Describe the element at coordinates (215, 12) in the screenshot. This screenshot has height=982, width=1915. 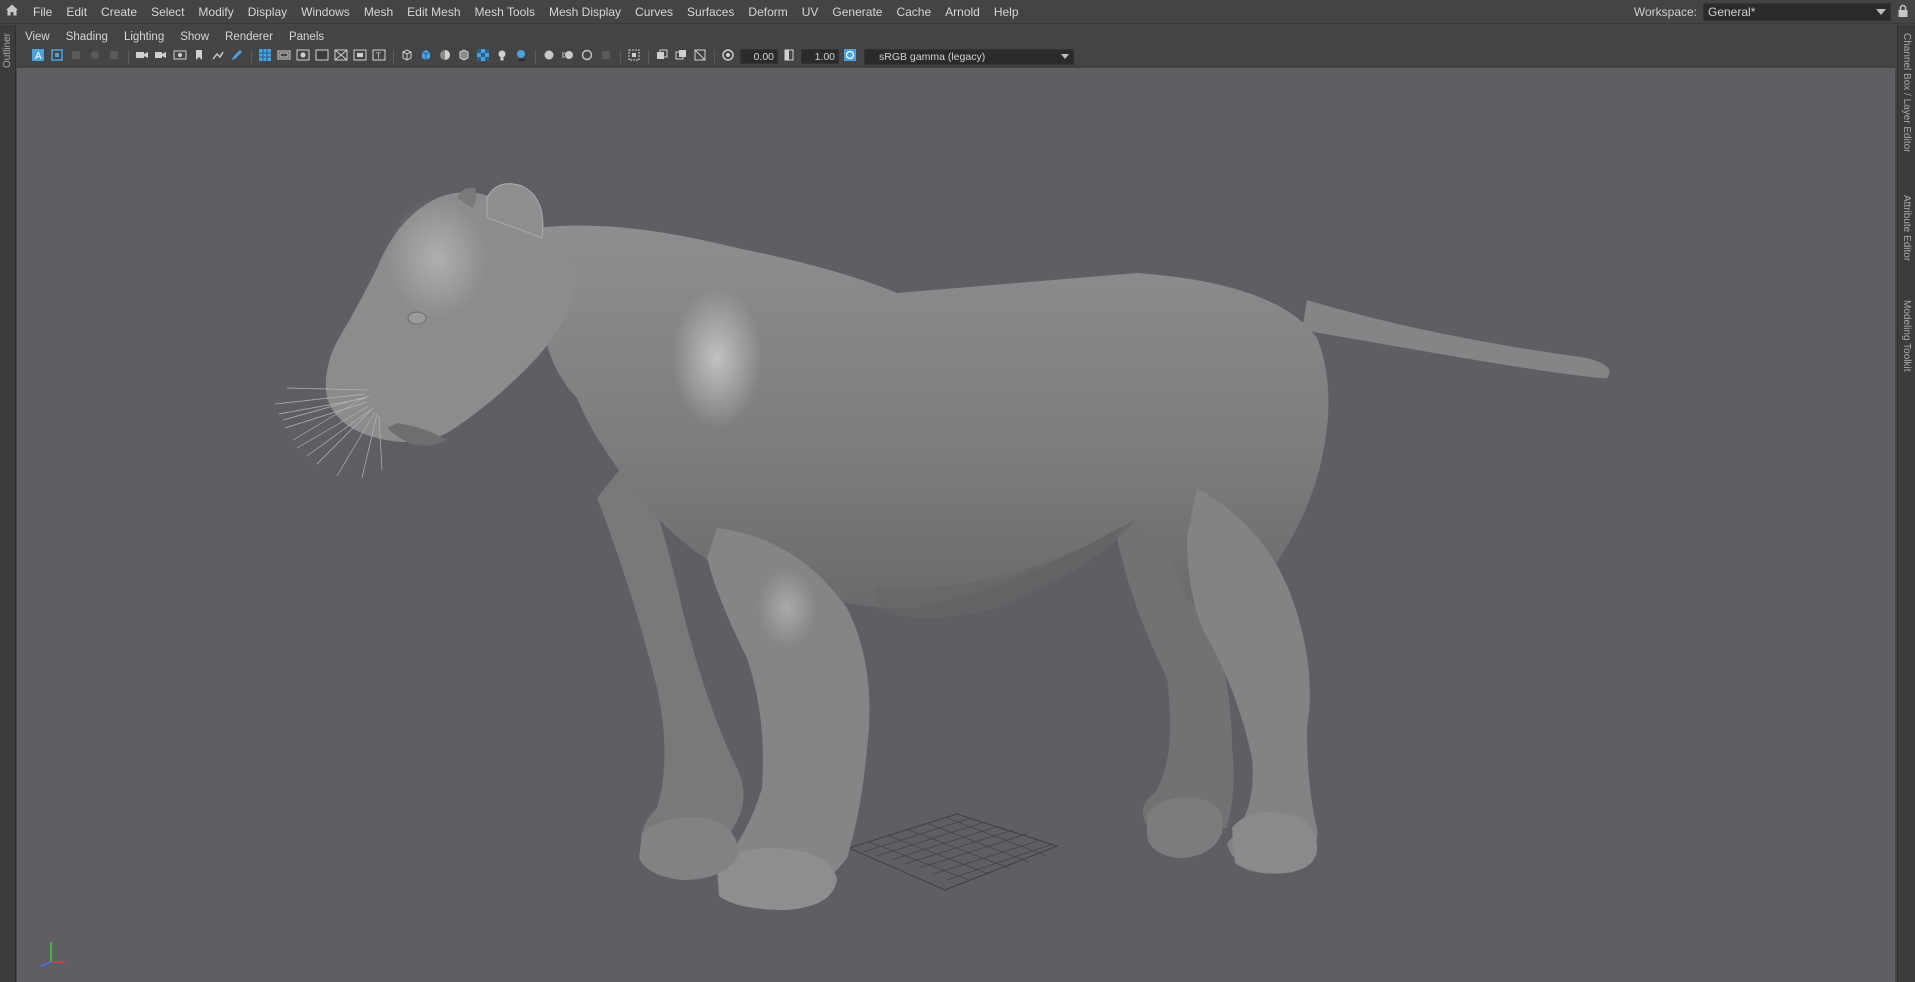
I see `menu-modify: Modify` at that location.